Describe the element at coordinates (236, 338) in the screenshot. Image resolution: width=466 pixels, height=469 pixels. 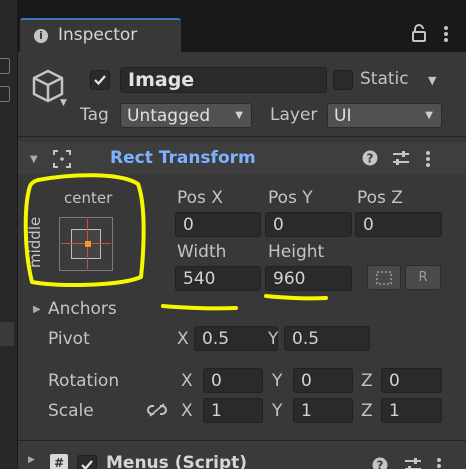
I see `pivot-x-field: 0.5` at that location.